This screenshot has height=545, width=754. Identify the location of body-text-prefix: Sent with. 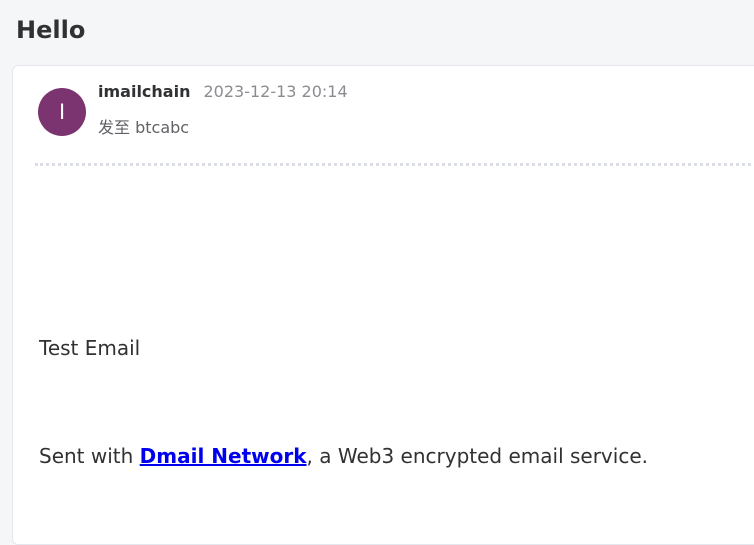
(89, 456).